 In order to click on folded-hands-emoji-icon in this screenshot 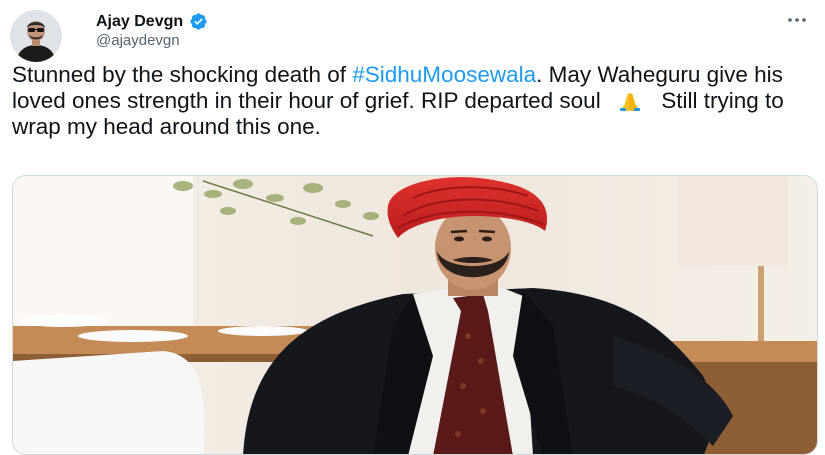, I will do `click(630, 100)`.